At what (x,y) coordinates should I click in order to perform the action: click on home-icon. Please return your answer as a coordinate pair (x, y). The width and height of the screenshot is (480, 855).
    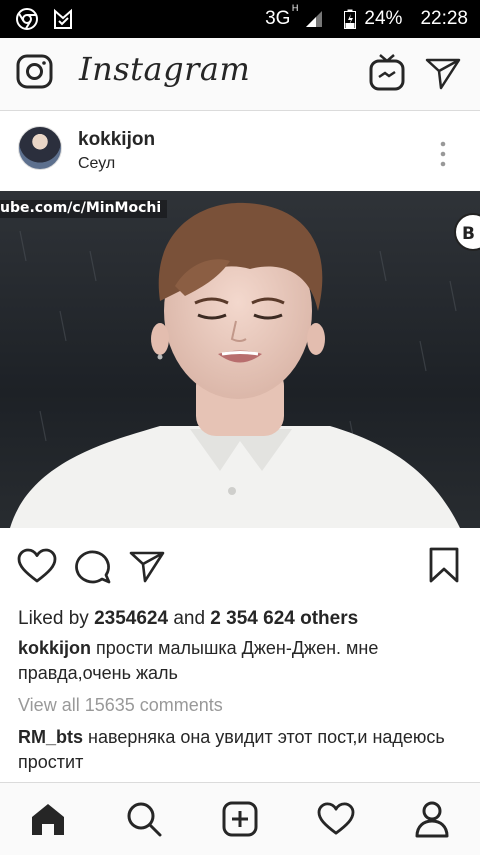
    Looking at the image, I should click on (48, 819).